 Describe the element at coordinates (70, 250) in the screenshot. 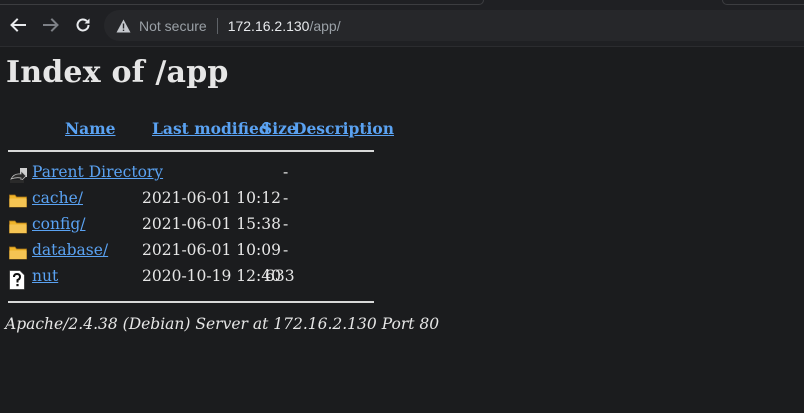

I see `directory-link-database: database/` at that location.